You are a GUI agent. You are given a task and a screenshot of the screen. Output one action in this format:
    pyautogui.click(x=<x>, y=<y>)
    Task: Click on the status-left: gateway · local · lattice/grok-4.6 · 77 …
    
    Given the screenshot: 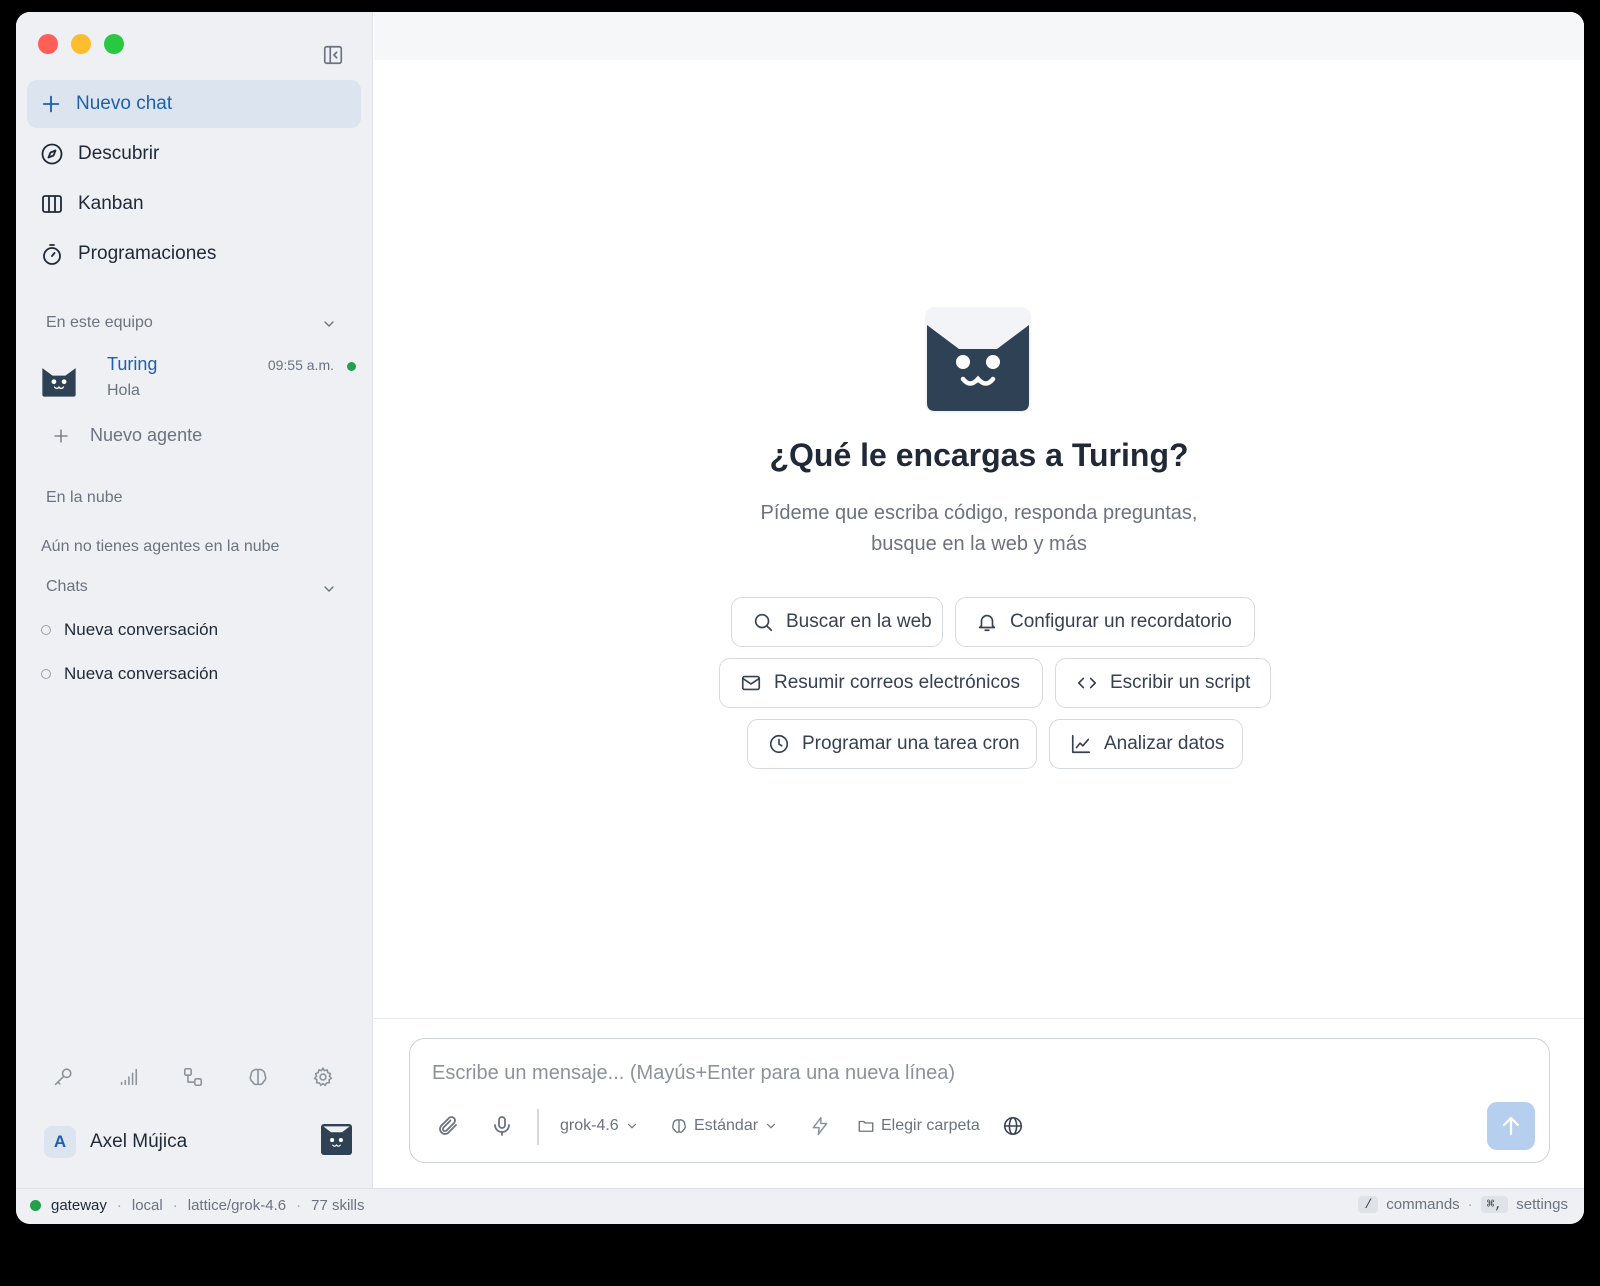 What is the action you would take?
    pyautogui.click(x=197, y=1205)
    